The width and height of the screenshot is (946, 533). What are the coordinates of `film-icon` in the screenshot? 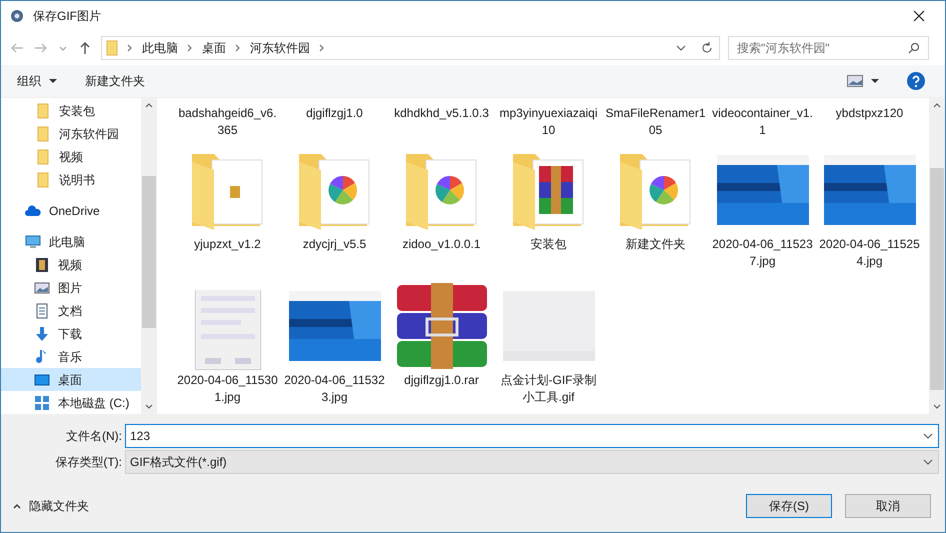 It's located at (42, 264).